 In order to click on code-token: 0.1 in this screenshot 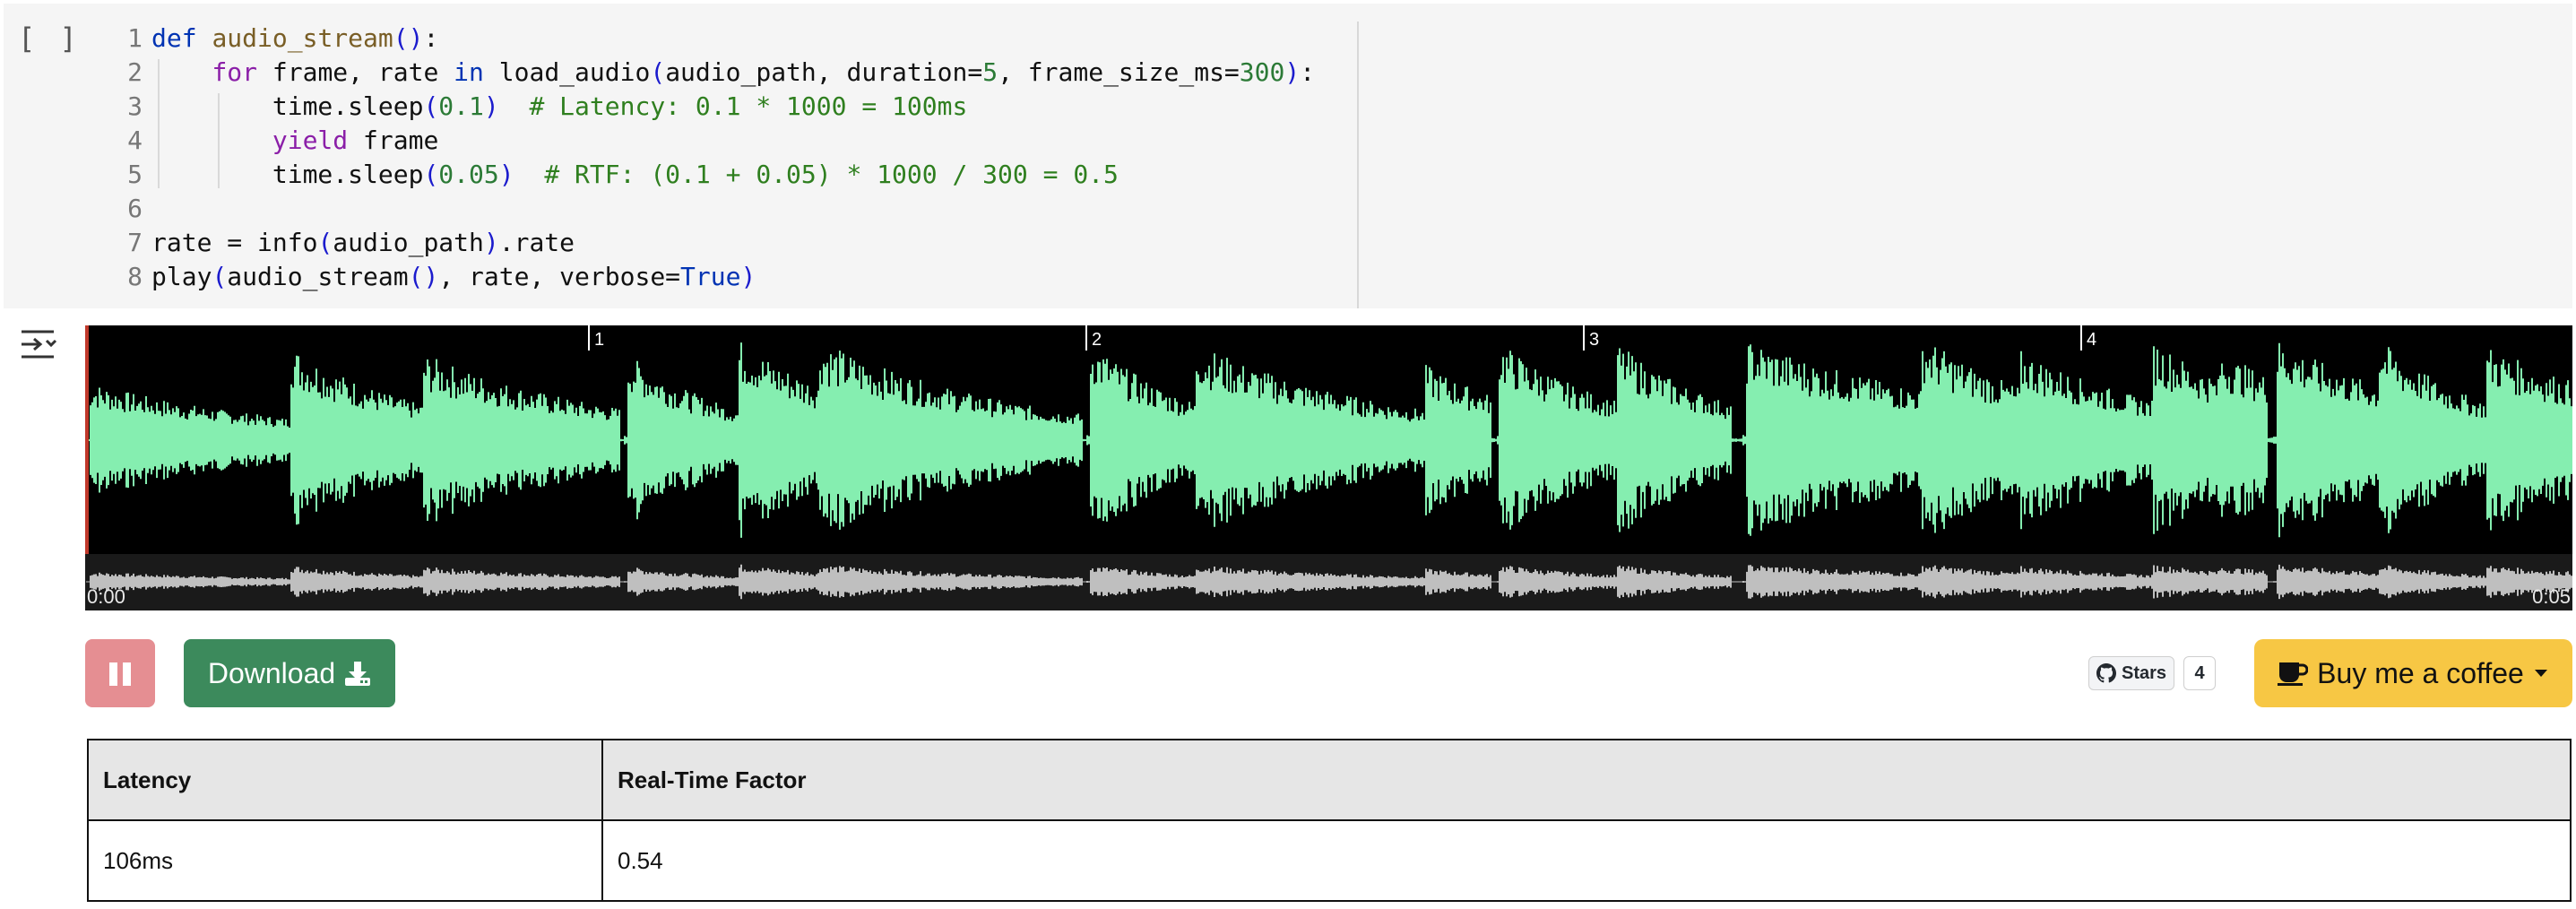, I will do `click(461, 106)`.